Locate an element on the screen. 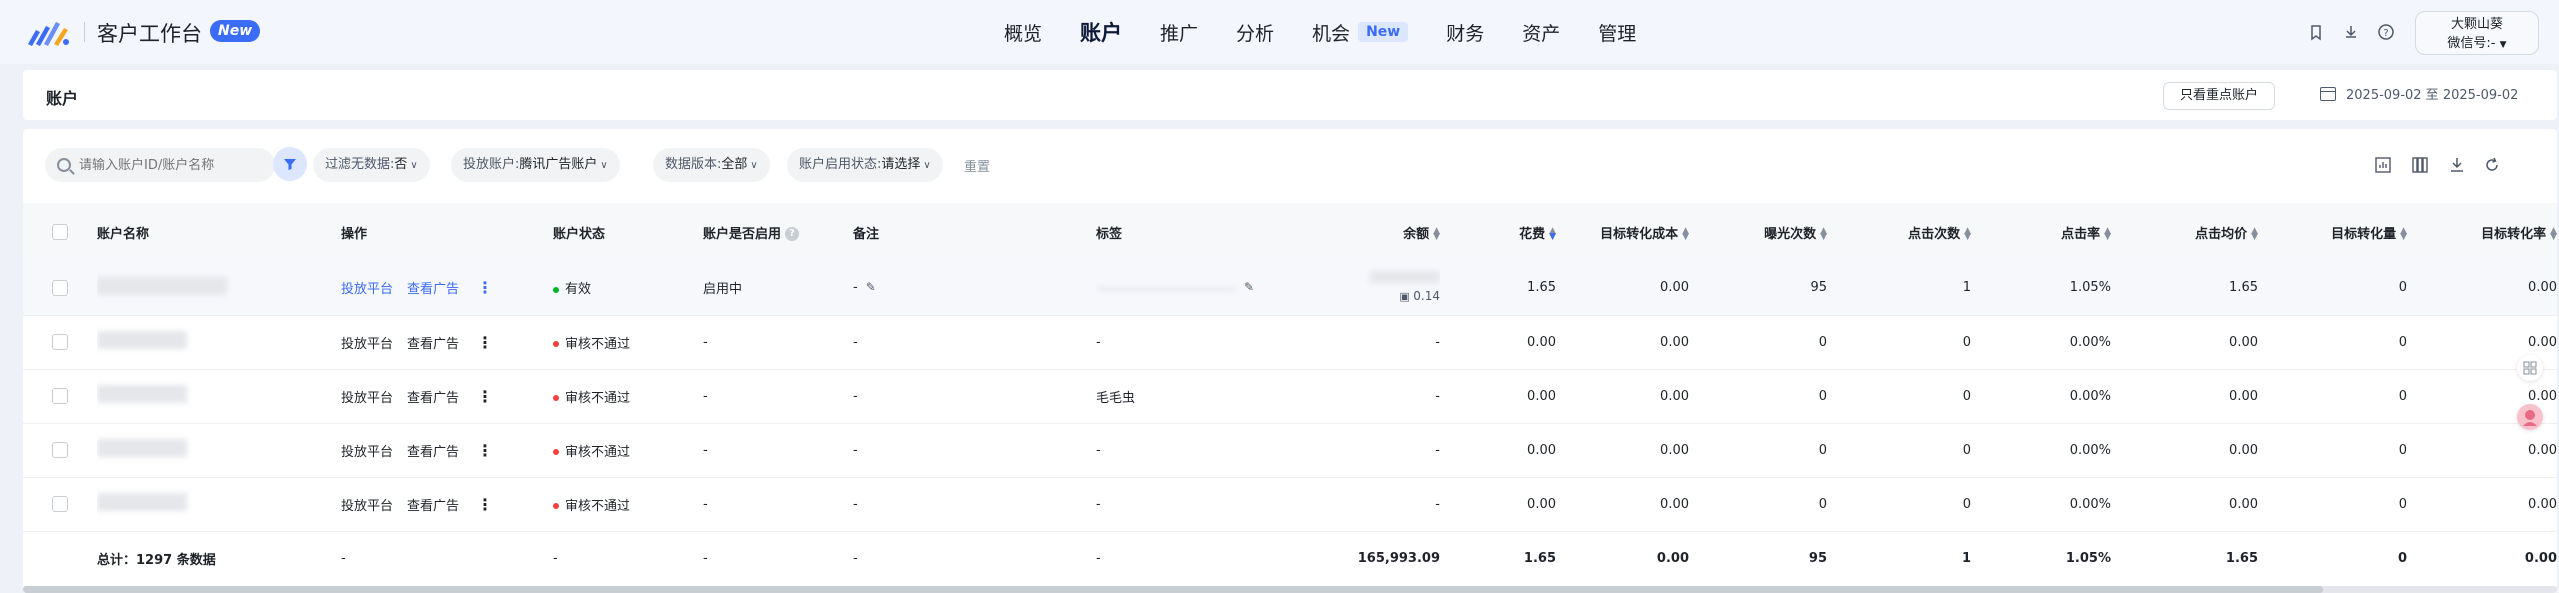  header-enabled: 账户是否启用? is located at coordinates (778, 232).